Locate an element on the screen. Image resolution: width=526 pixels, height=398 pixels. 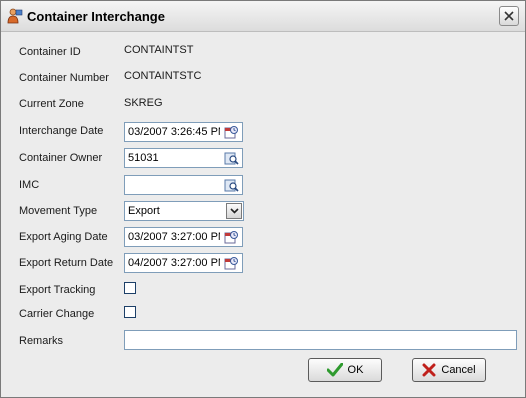
cancel-button: Cancel is located at coordinates (449, 370).